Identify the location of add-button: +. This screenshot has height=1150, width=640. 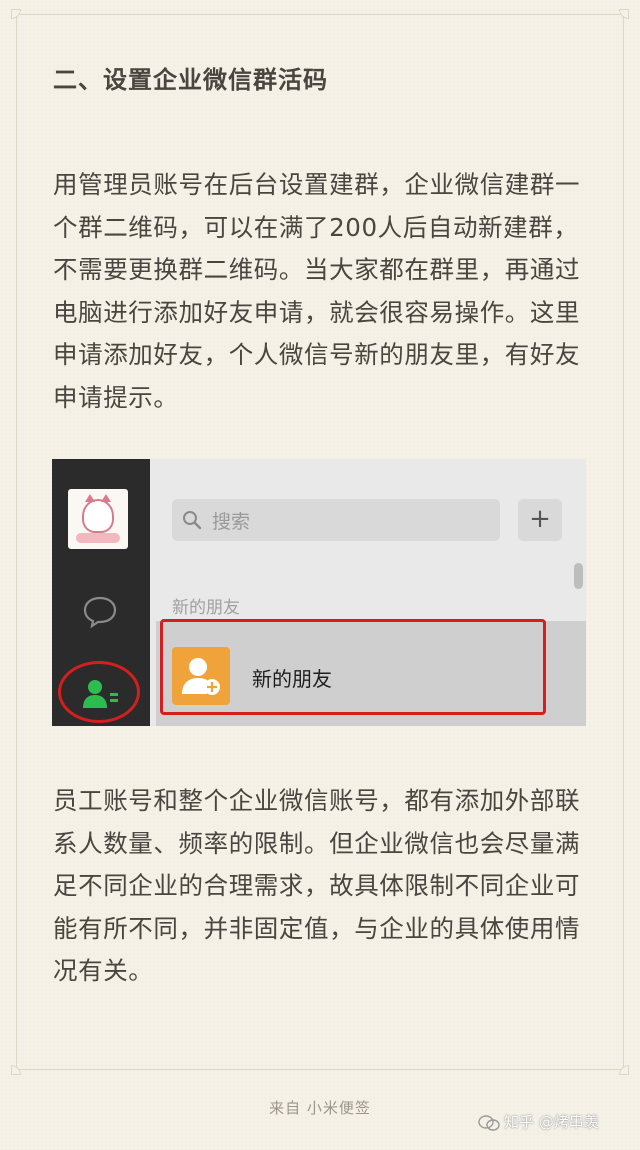
(540, 520).